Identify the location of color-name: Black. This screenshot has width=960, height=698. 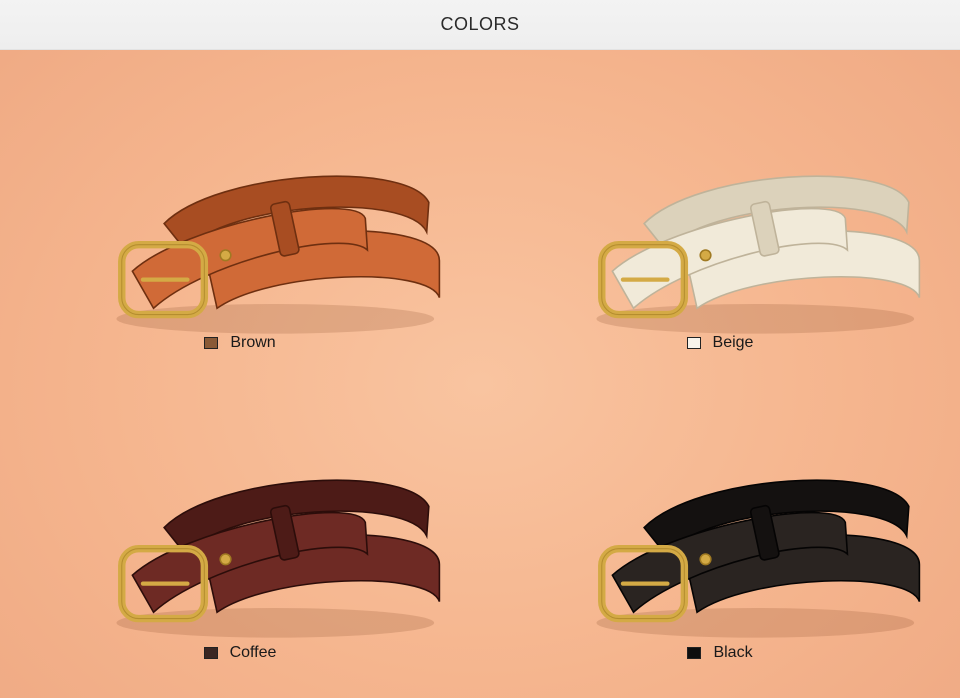
(733, 652).